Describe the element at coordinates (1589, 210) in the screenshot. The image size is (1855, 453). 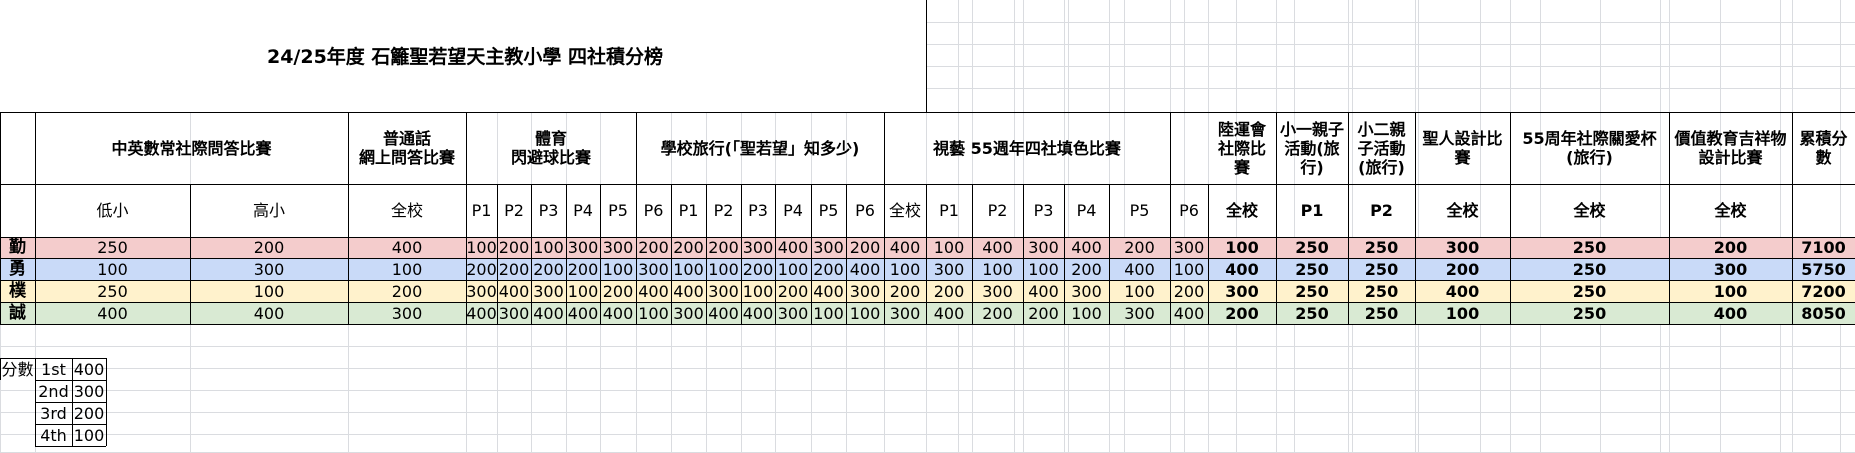
I see `subheader-cell: 全校` at that location.